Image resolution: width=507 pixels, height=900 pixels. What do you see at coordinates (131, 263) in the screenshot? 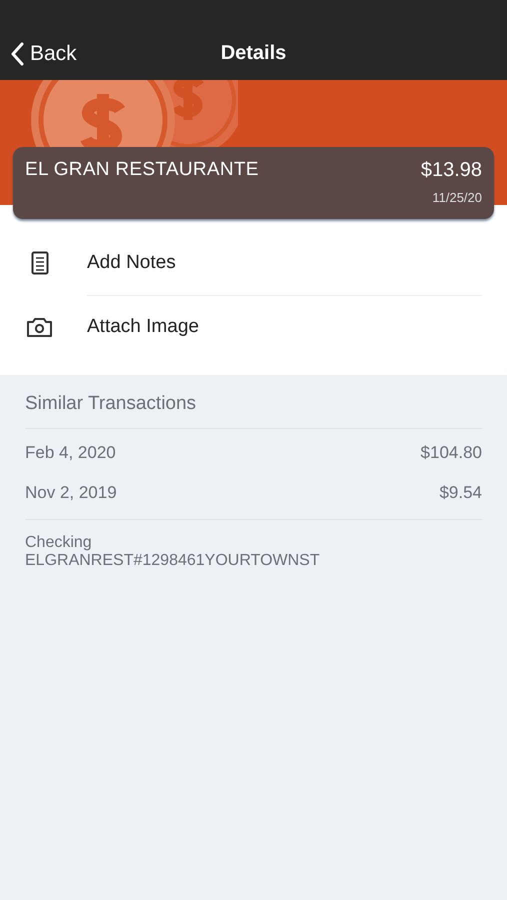
I see `action-item: Add Notes` at bounding box center [131, 263].